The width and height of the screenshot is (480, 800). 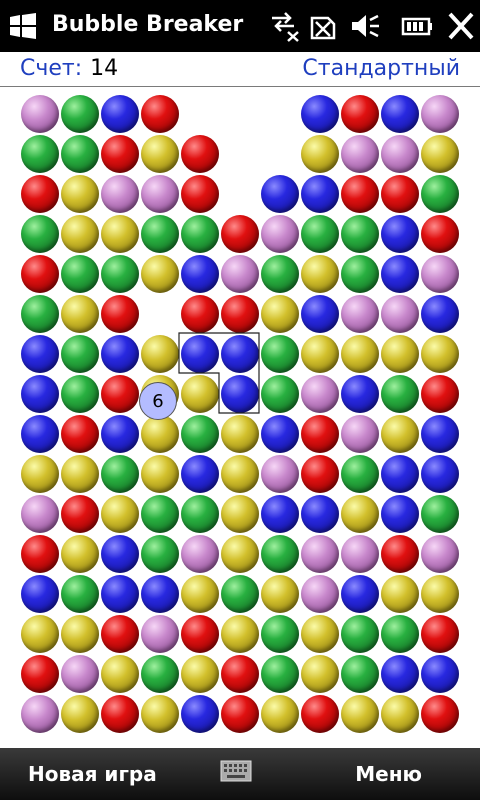 What do you see at coordinates (104, 68) in the screenshot?
I see `score-value: 14` at bounding box center [104, 68].